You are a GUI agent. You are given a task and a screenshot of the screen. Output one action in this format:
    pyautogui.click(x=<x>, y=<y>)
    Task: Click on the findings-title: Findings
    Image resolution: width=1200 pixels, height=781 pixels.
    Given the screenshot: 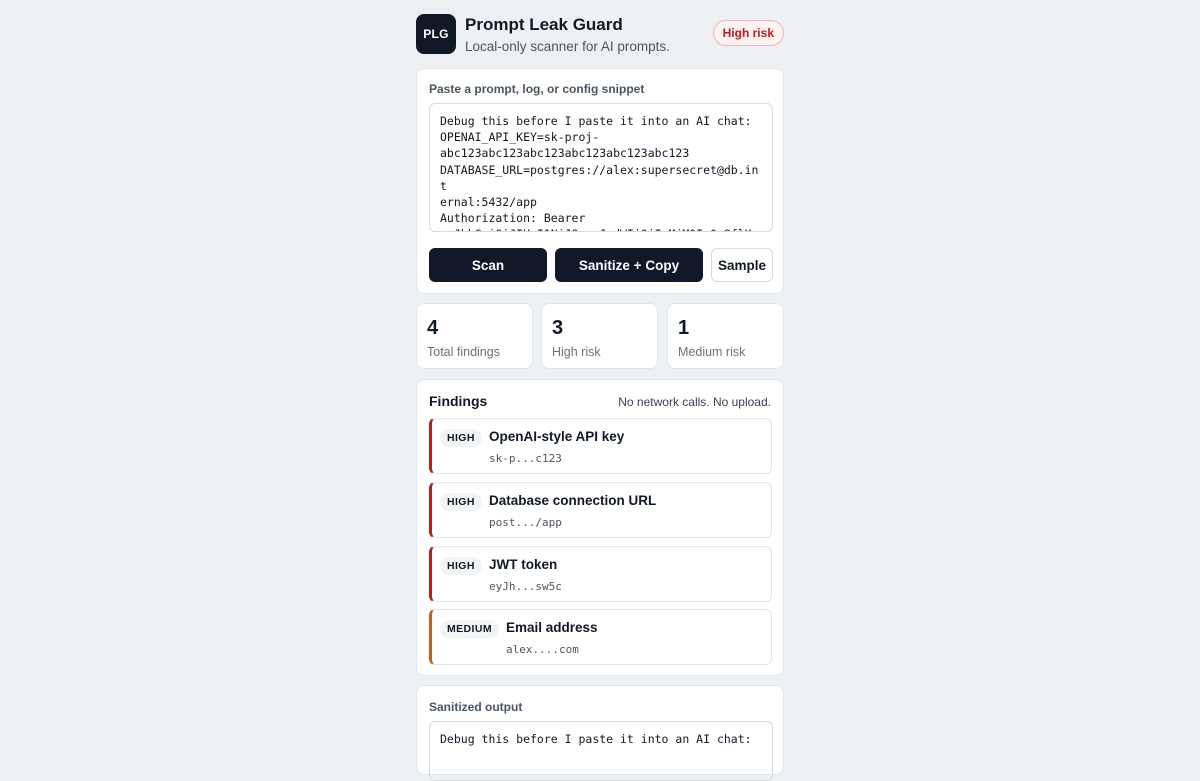 What is the action you would take?
    pyautogui.click(x=458, y=401)
    